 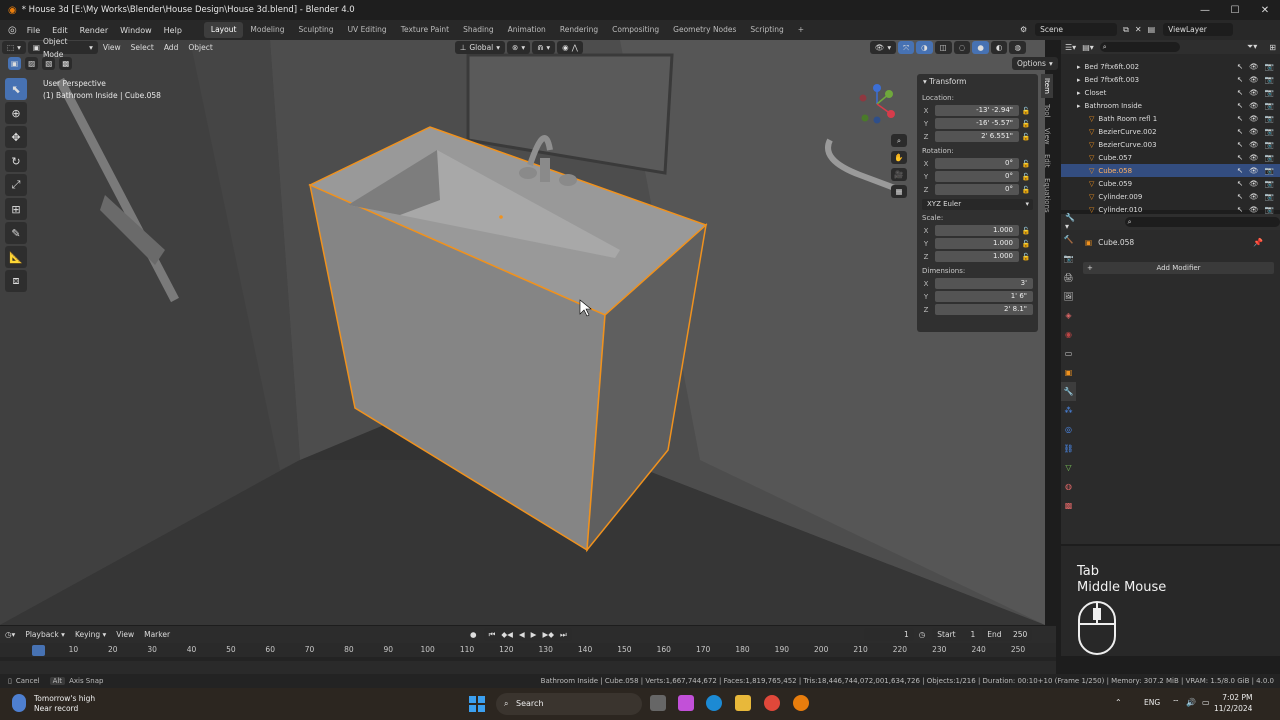 I want to click on menu-help: Help, so click(x=173, y=30).